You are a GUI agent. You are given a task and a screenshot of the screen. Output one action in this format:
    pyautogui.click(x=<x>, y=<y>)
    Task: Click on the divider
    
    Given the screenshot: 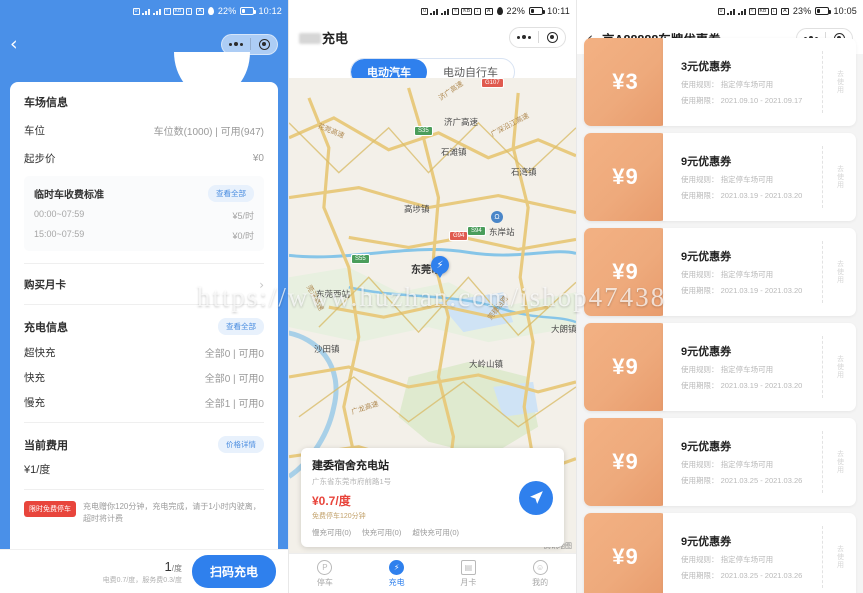 What is the action you would take?
    pyautogui.click(x=144, y=489)
    